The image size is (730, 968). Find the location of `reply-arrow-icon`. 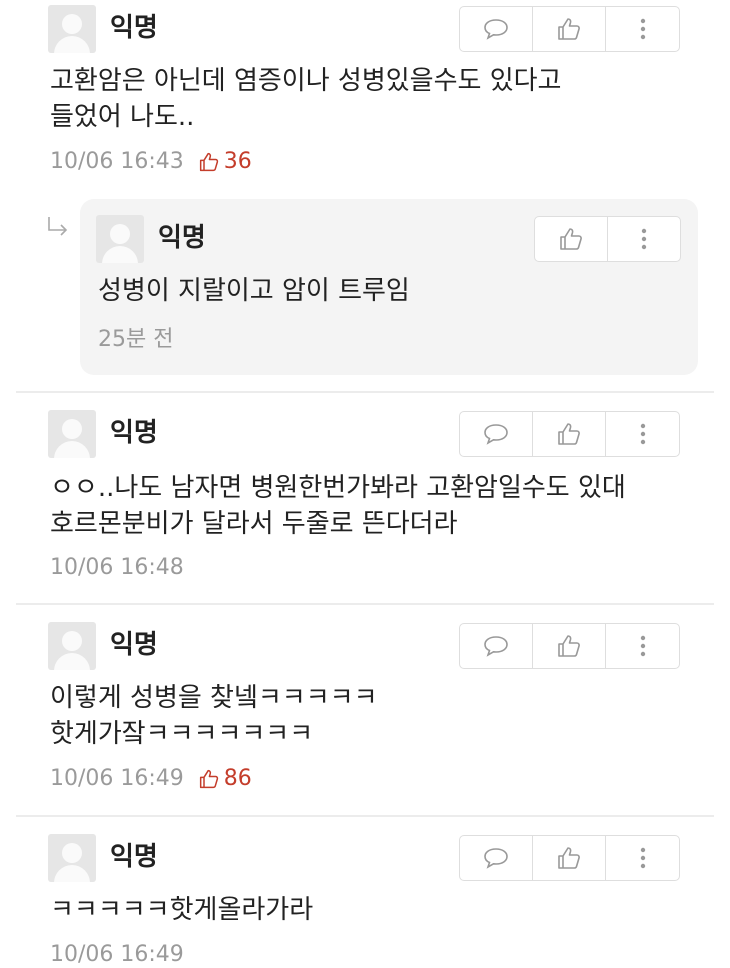

reply-arrow-icon is located at coordinates (58, 226).